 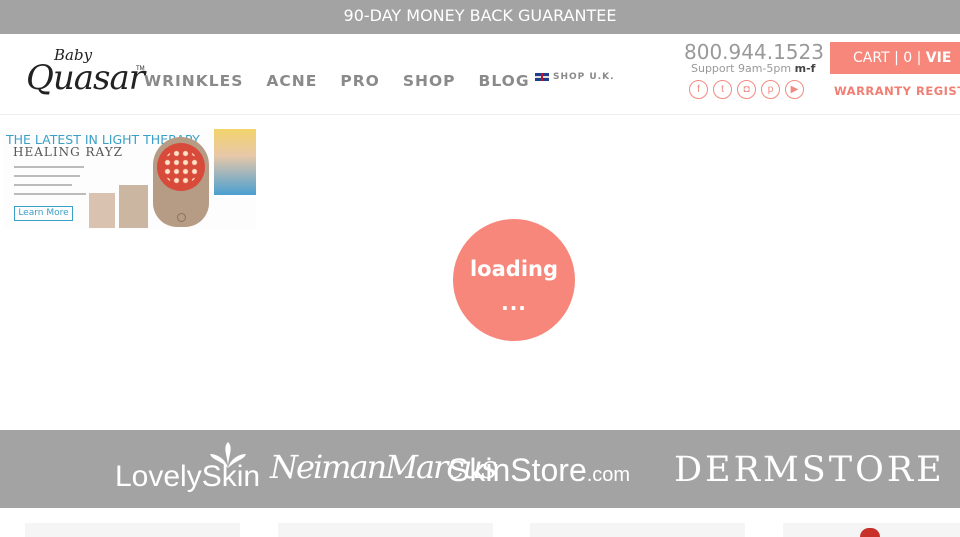 I want to click on loading-text: loading, so click(x=513, y=269).